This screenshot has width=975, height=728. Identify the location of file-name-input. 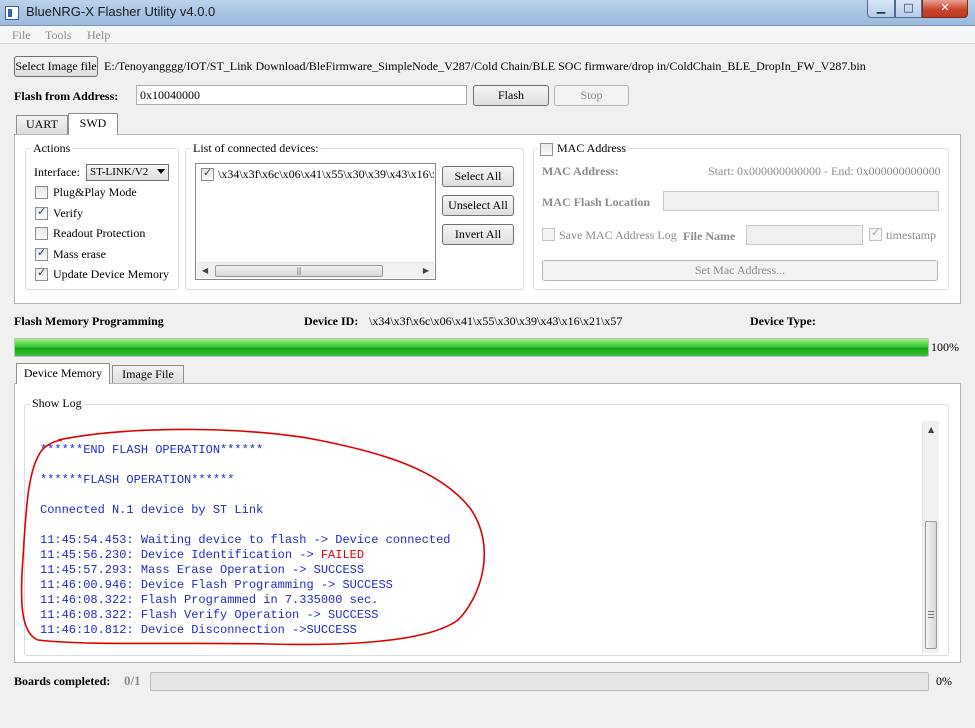
(804, 235).